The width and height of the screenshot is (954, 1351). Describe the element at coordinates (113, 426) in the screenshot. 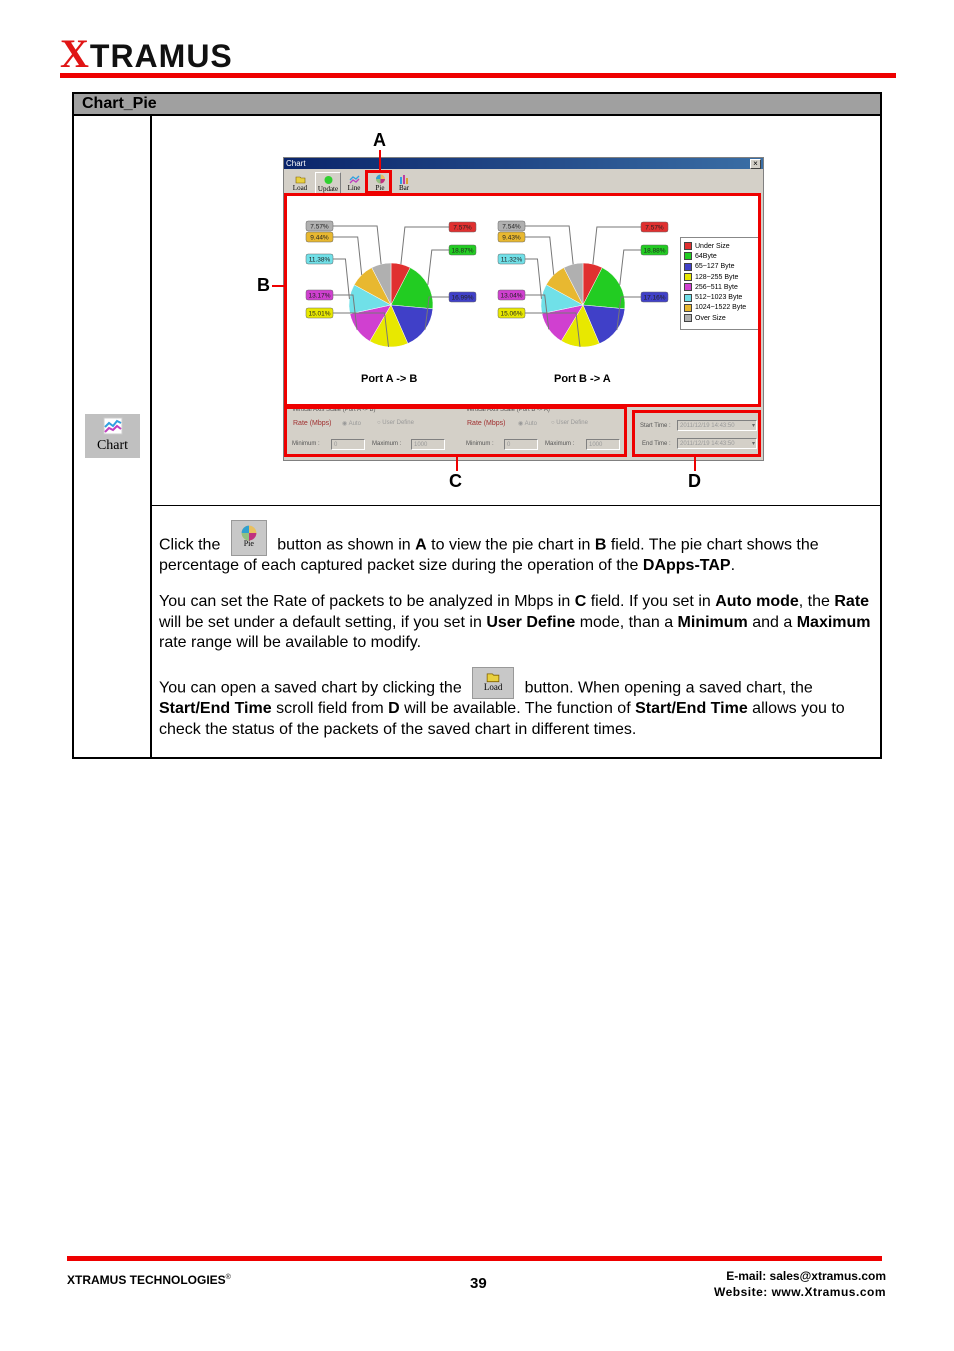

I see `chart-line-icon` at that location.